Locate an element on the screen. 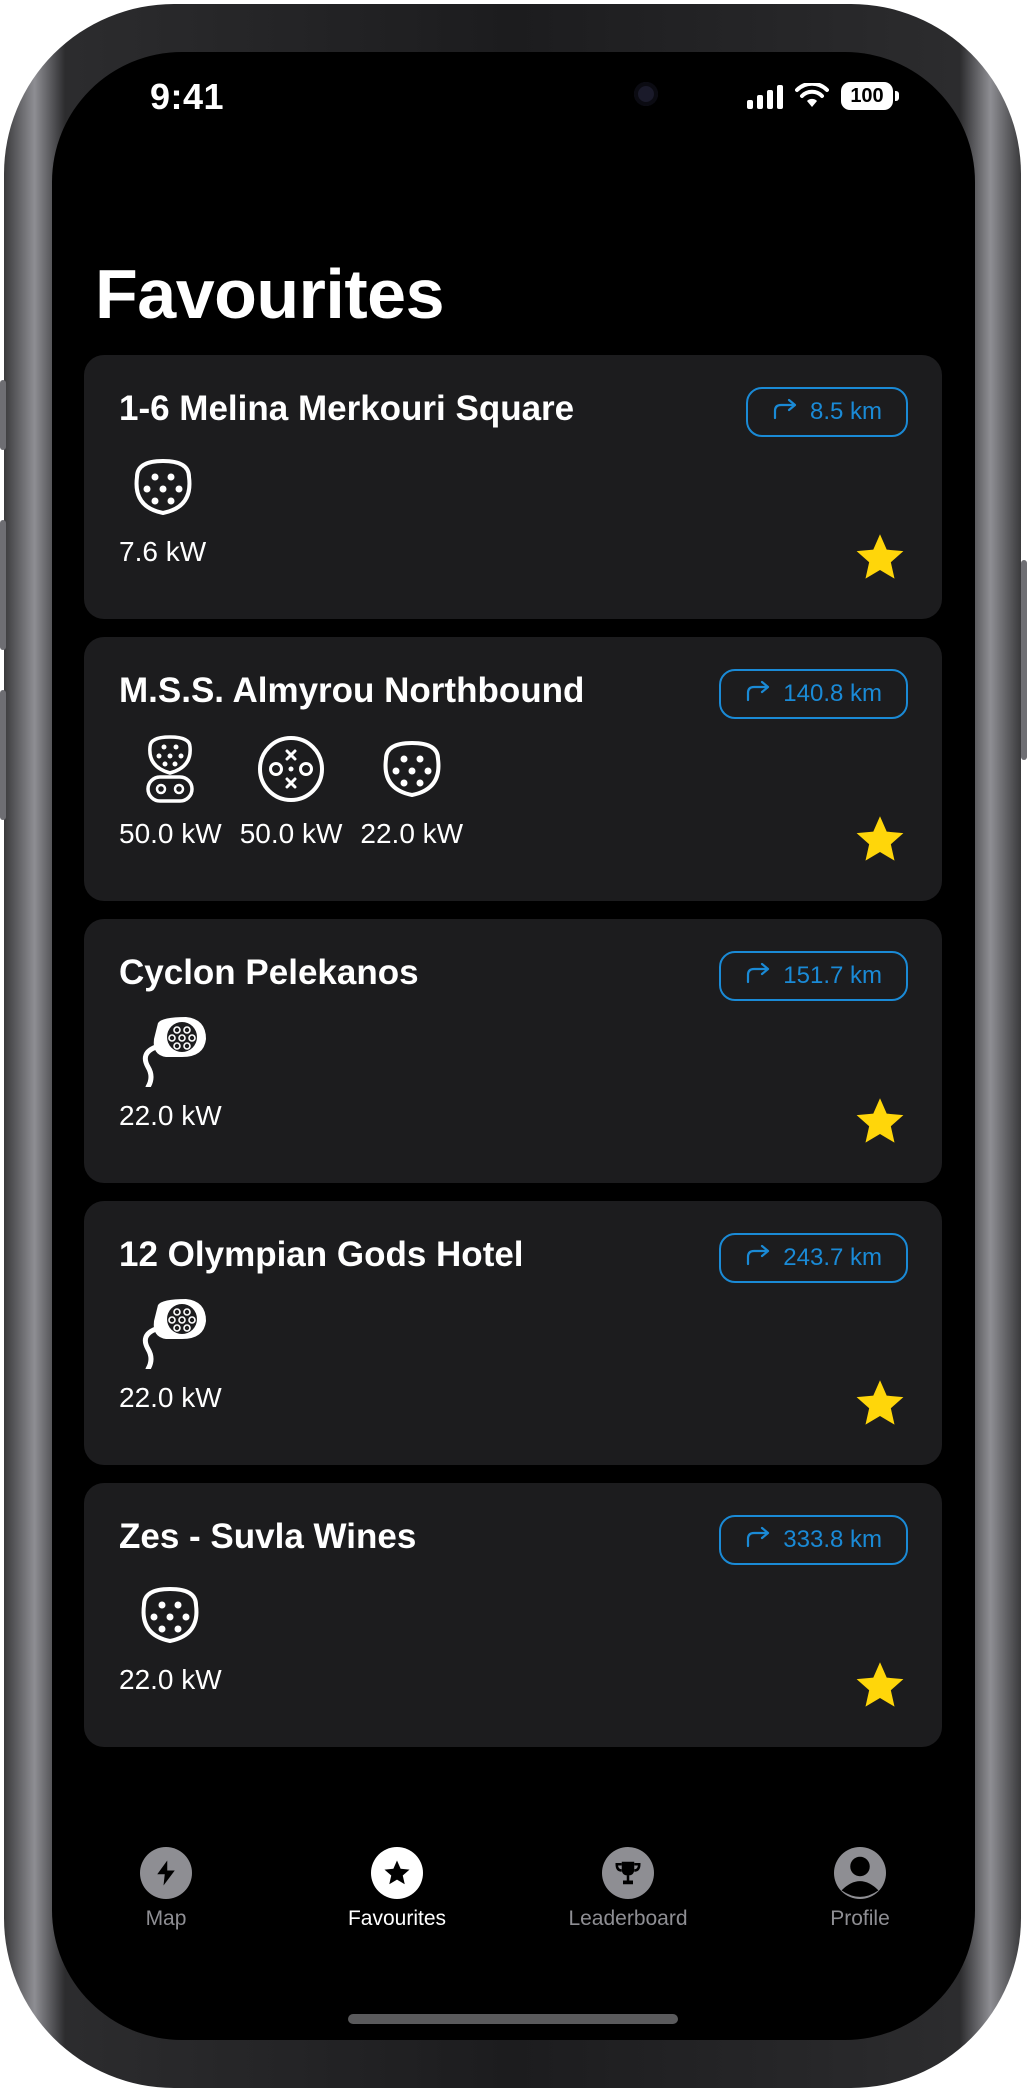 The width and height of the screenshot is (1027, 2092). volume-up-button is located at coordinates (3, 585).